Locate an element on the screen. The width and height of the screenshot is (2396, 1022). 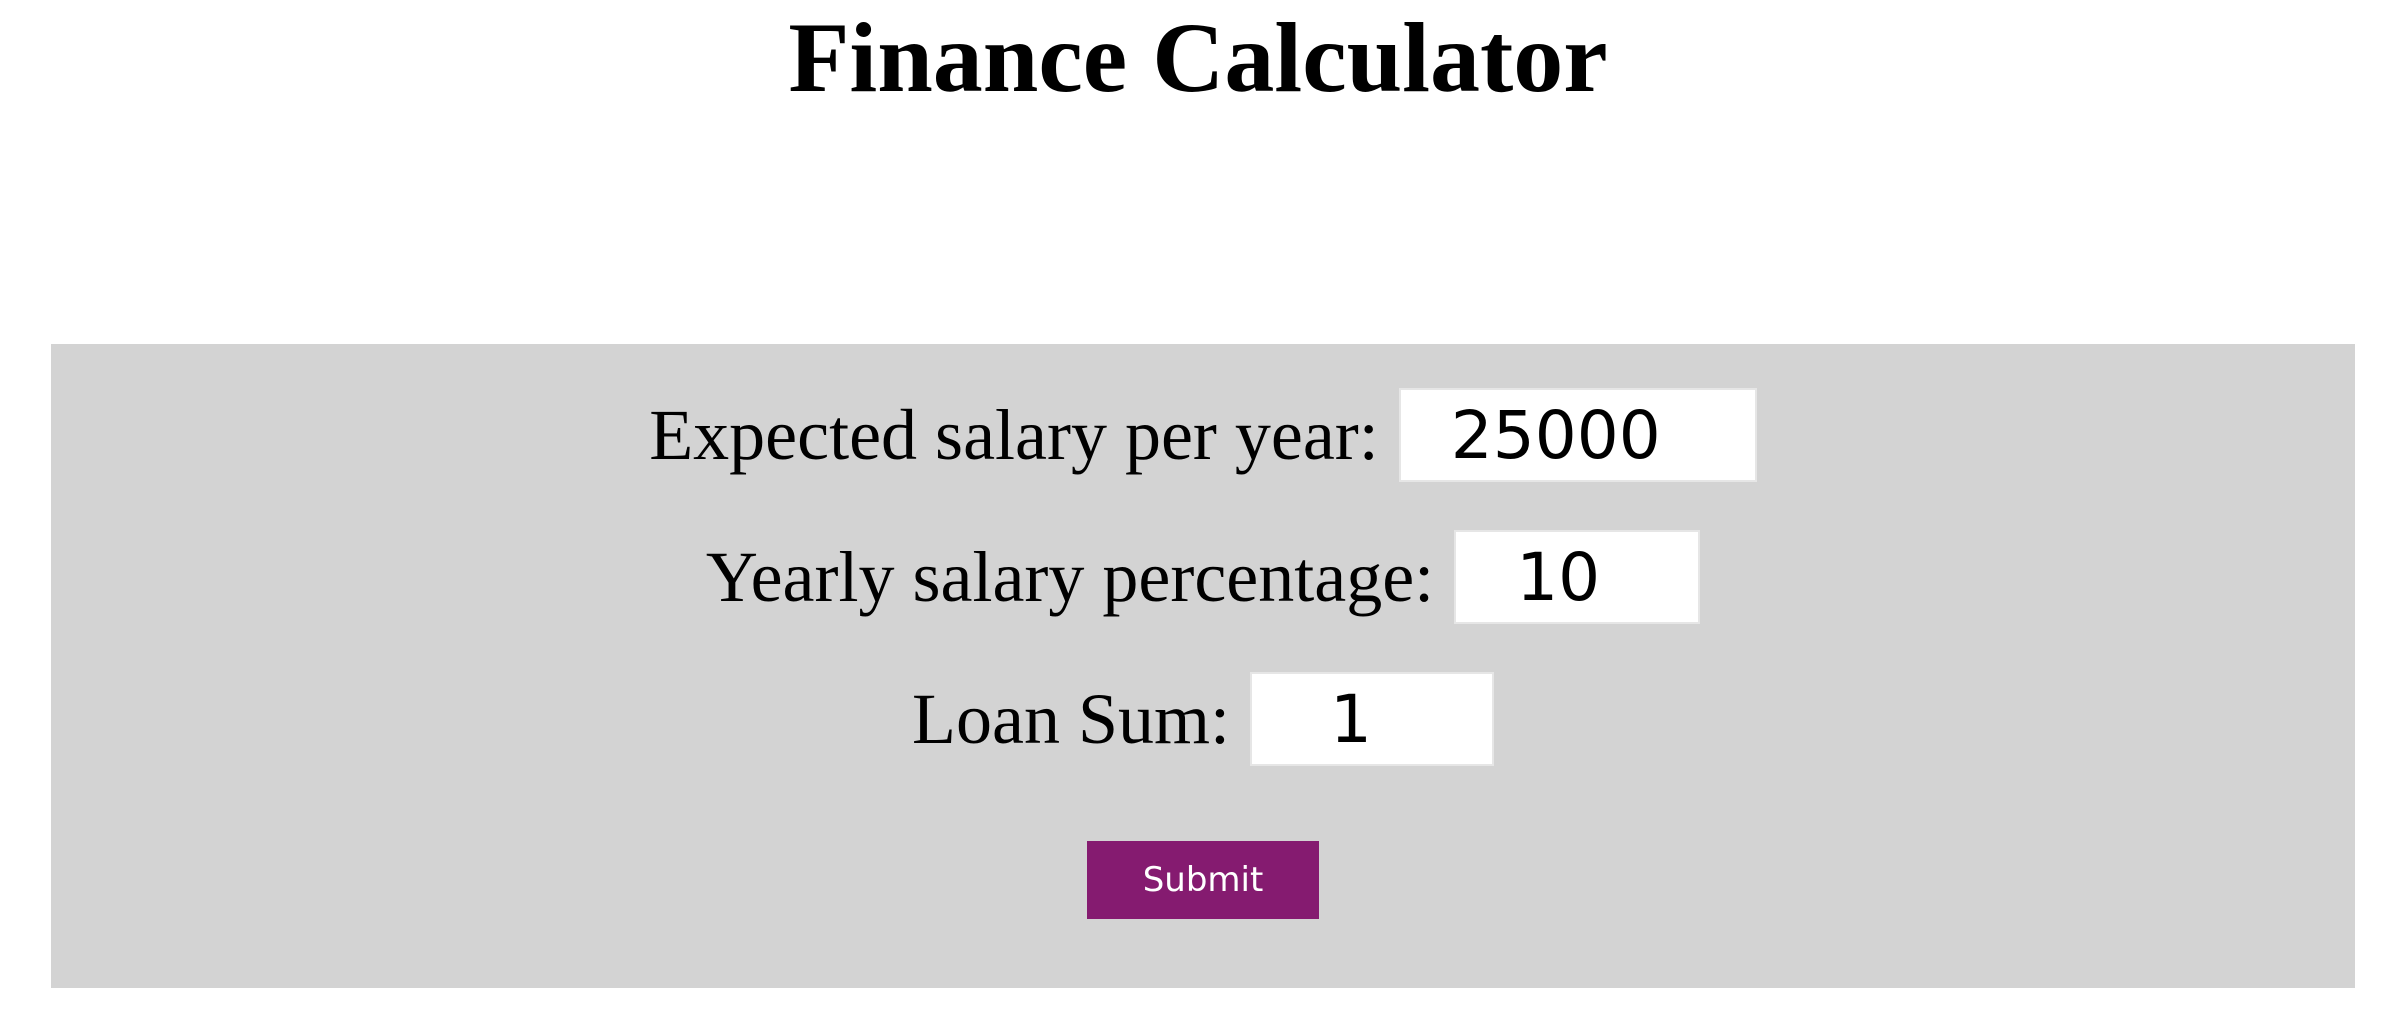
submit-button: Submit is located at coordinates (1203, 880).